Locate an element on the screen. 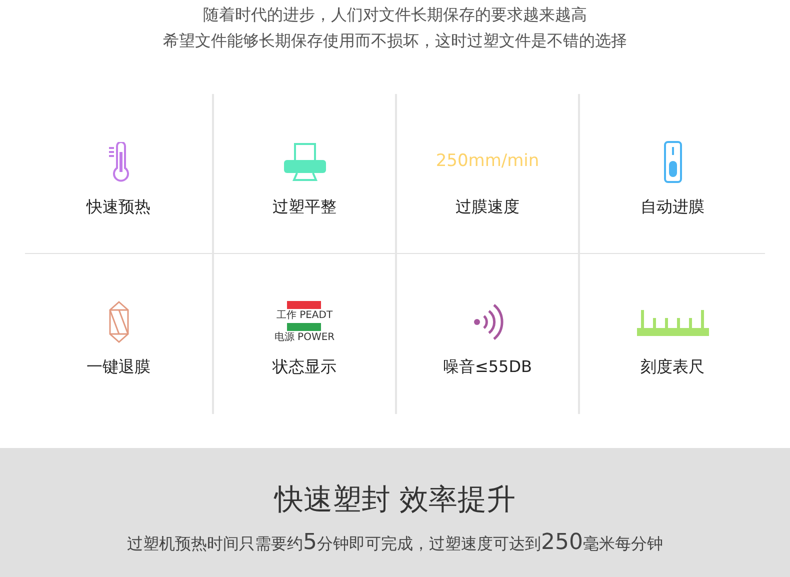  feature-label: 过塑平整 is located at coordinates (304, 207).